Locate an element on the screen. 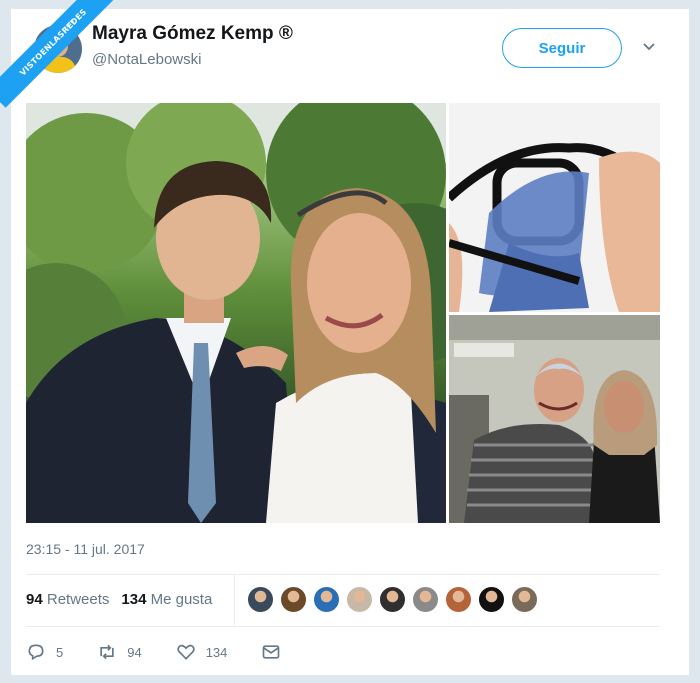  tweet-timestamp: 23:15 - 11 jul. 2017 is located at coordinates (85, 549).